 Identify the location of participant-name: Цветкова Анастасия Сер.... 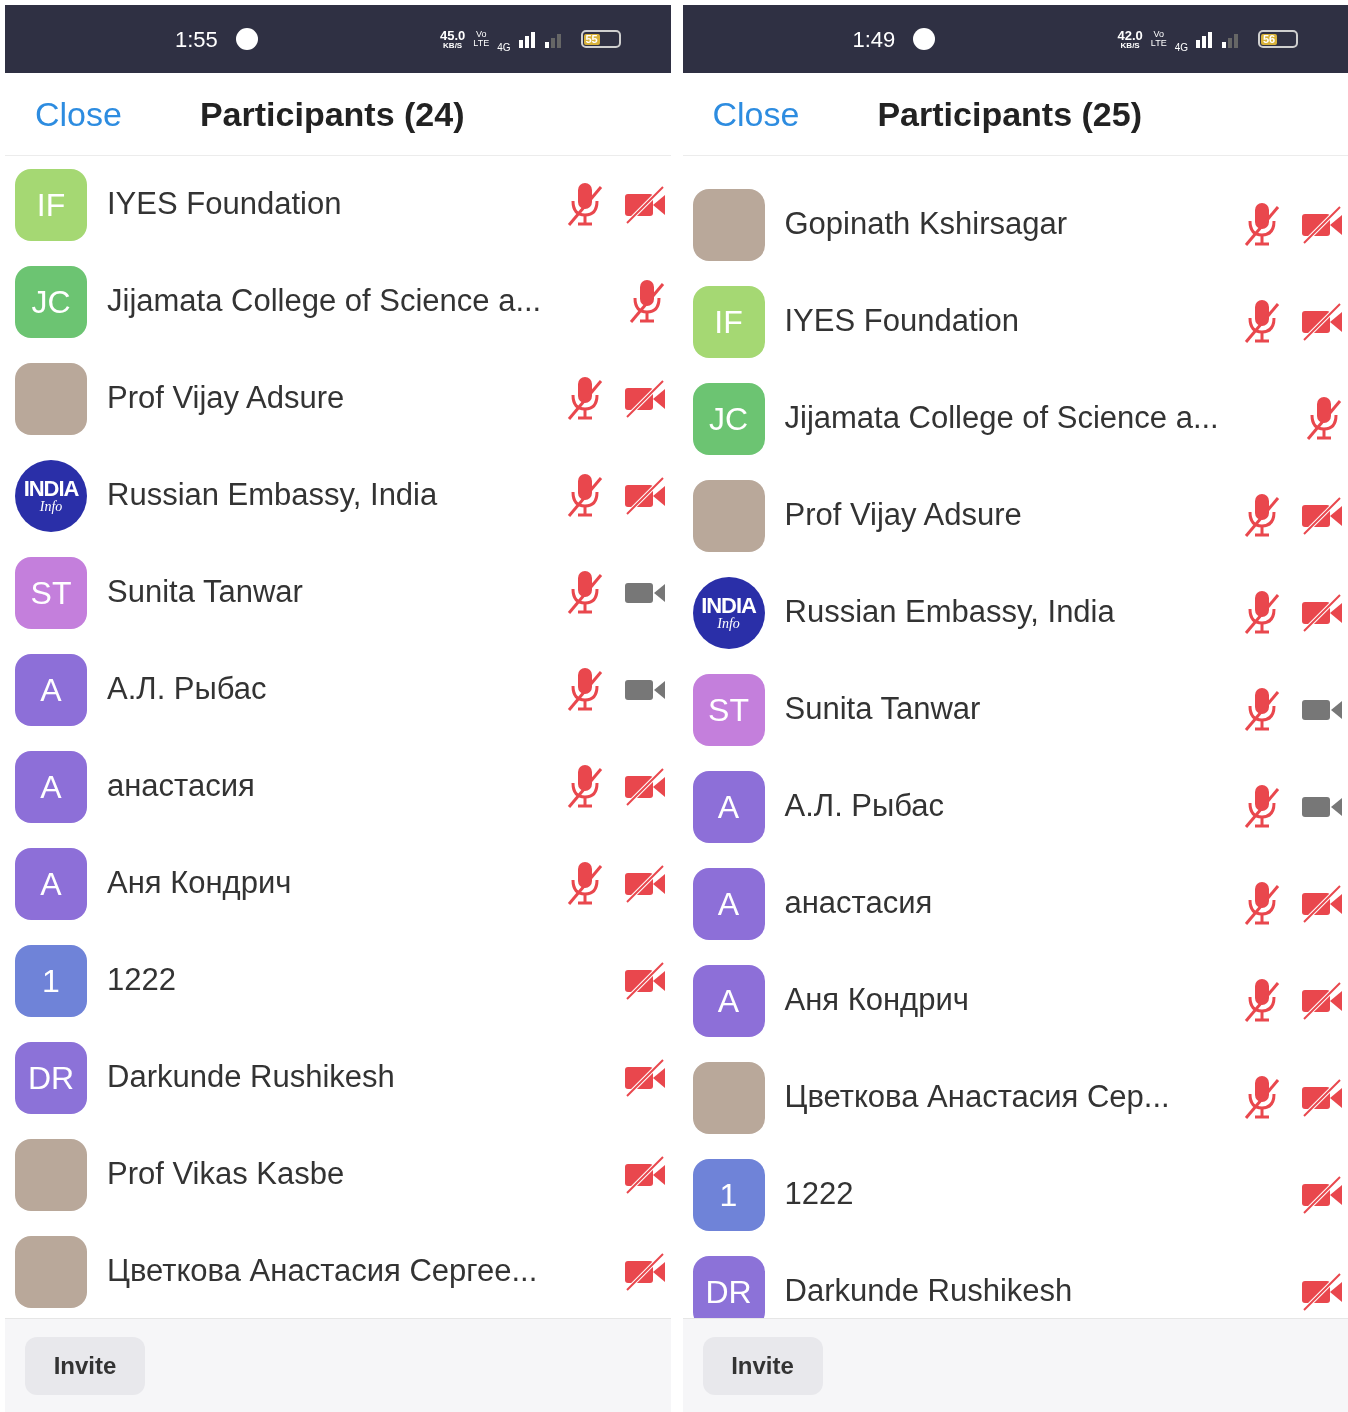
(977, 1097).